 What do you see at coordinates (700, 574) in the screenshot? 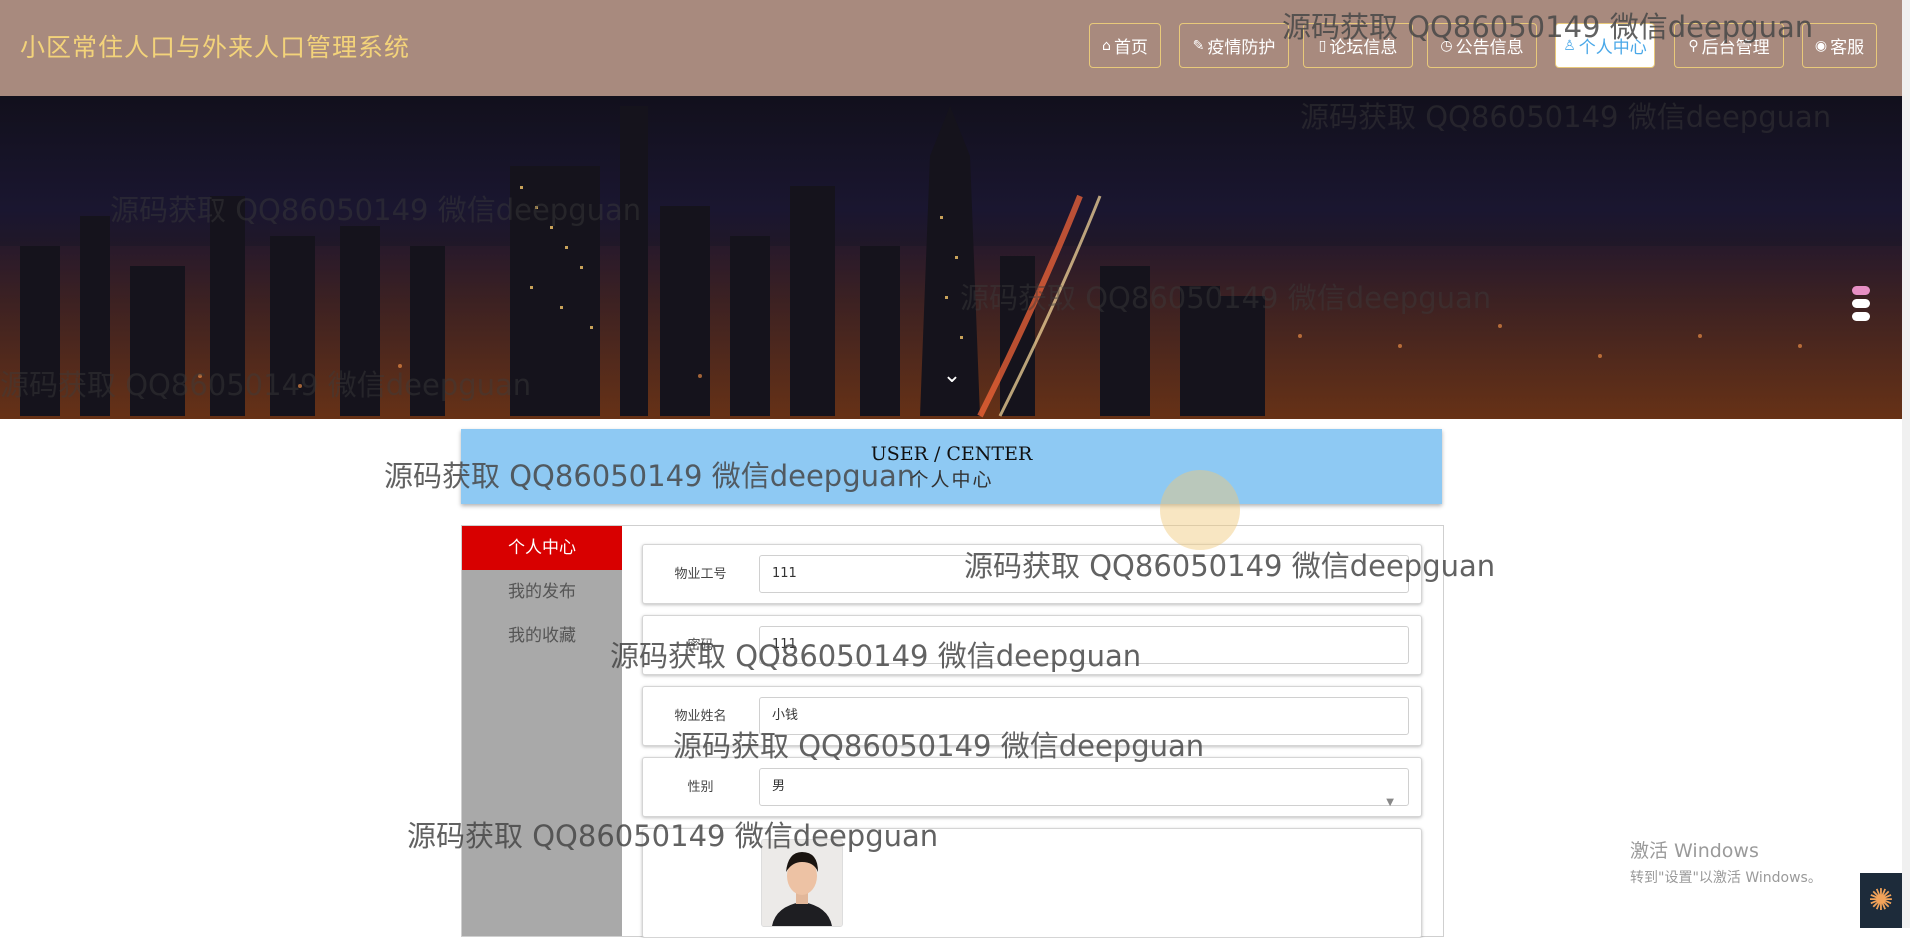
I see `field-label: 物业工号` at bounding box center [700, 574].